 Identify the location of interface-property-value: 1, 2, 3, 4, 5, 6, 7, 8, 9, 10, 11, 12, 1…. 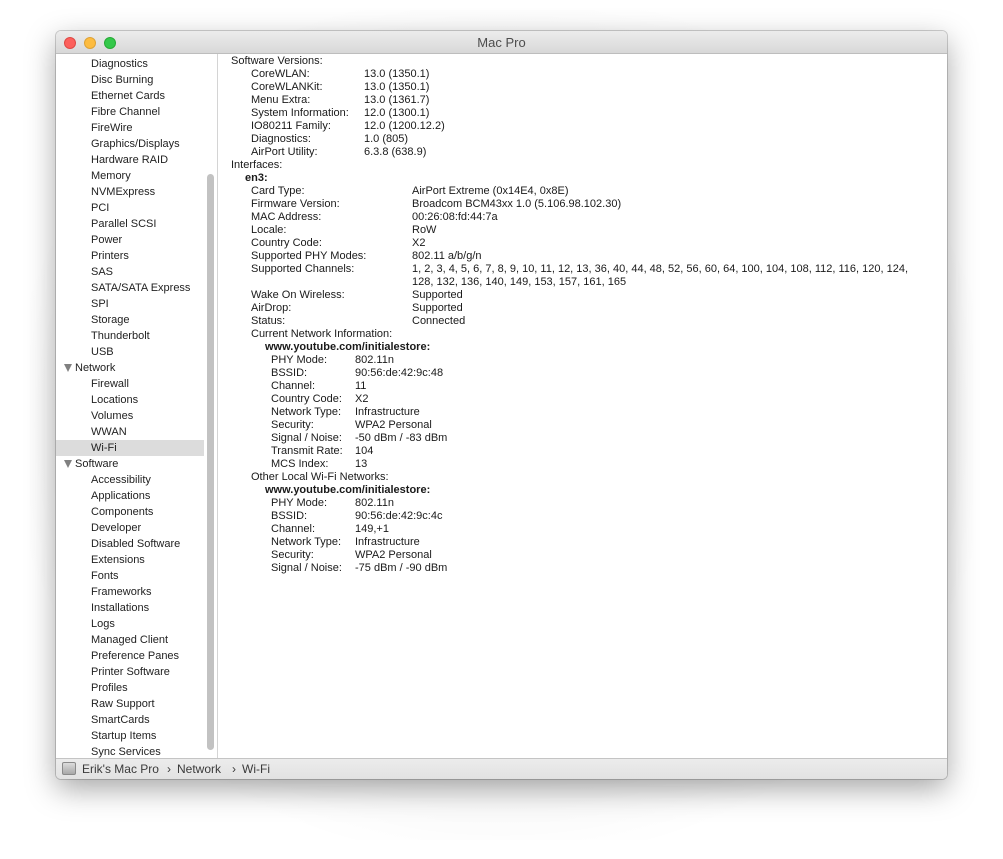
(660, 269).